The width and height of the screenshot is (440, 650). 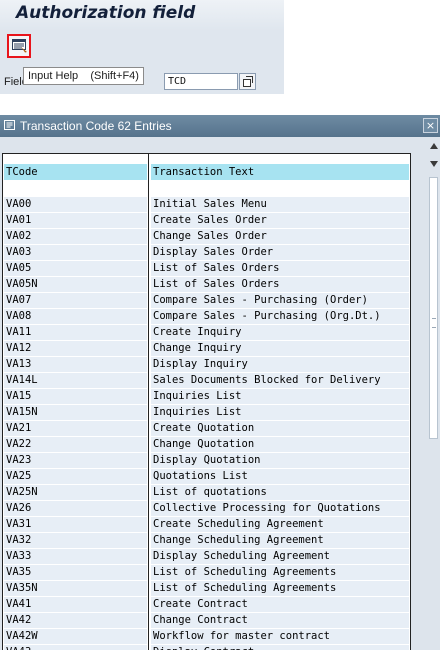 I want to click on table-row: VA02 Change Sales Order, so click(x=206, y=237).